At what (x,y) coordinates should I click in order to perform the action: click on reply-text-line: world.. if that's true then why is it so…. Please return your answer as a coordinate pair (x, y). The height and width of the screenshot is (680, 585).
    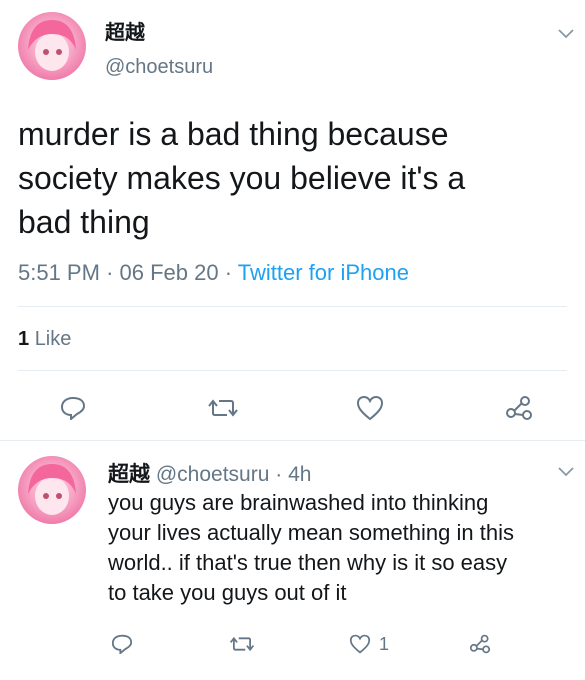
    Looking at the image, I should click on (308, 562).